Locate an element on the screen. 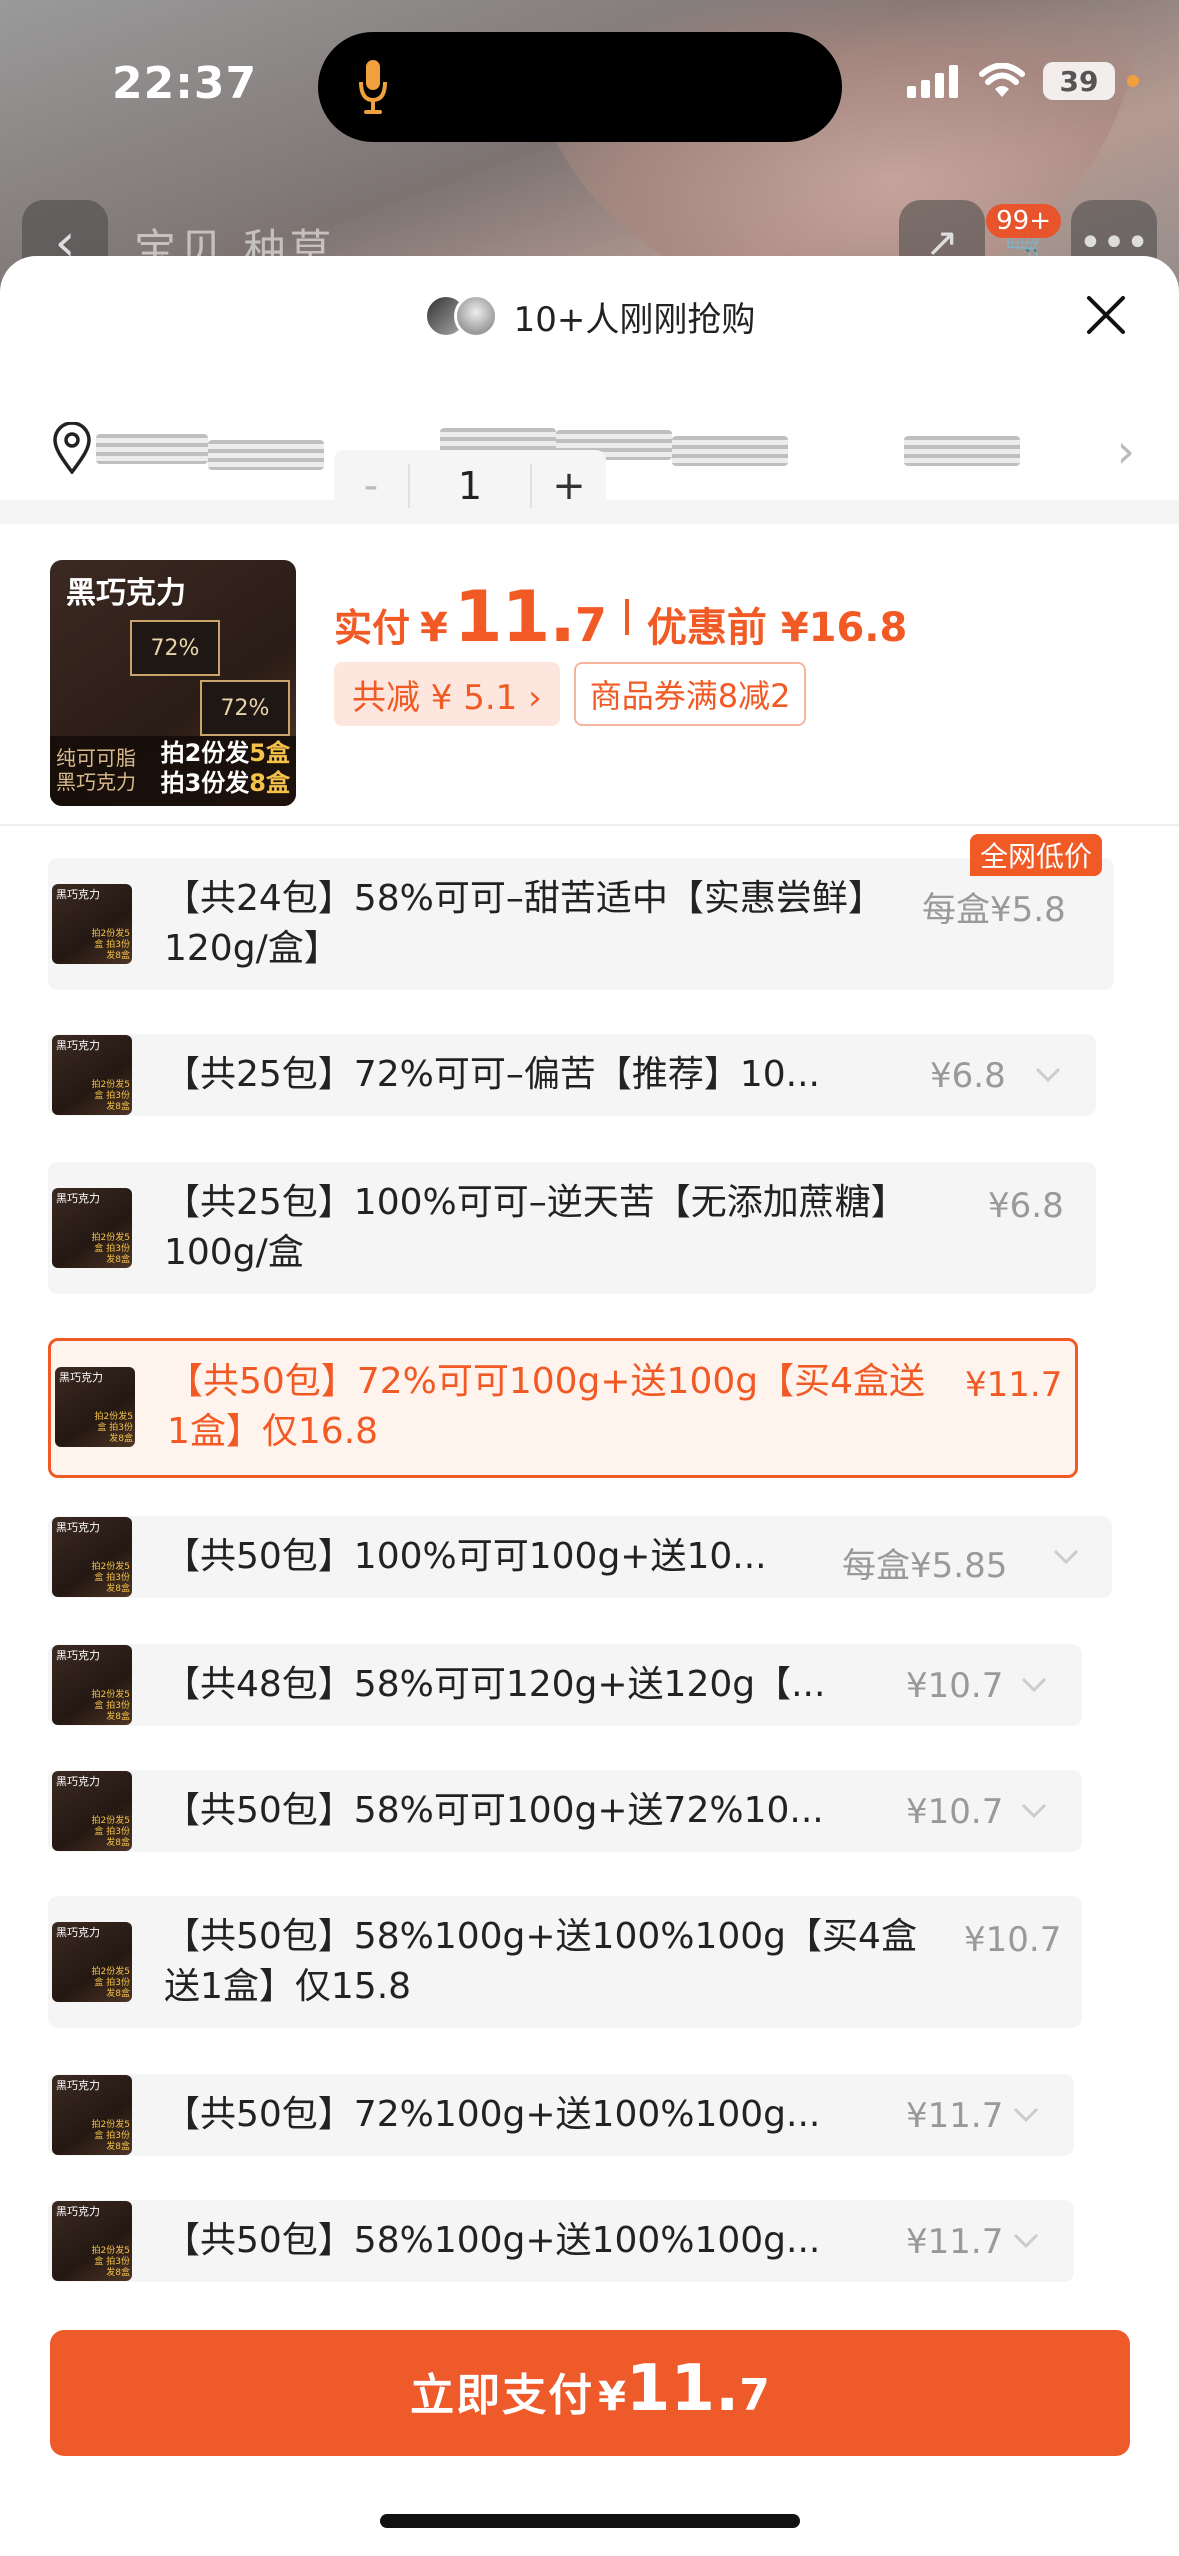  sku-option: 【共50包】72%100g+送100%100g... ¥11.7 is located at coordinates (561, 2115).